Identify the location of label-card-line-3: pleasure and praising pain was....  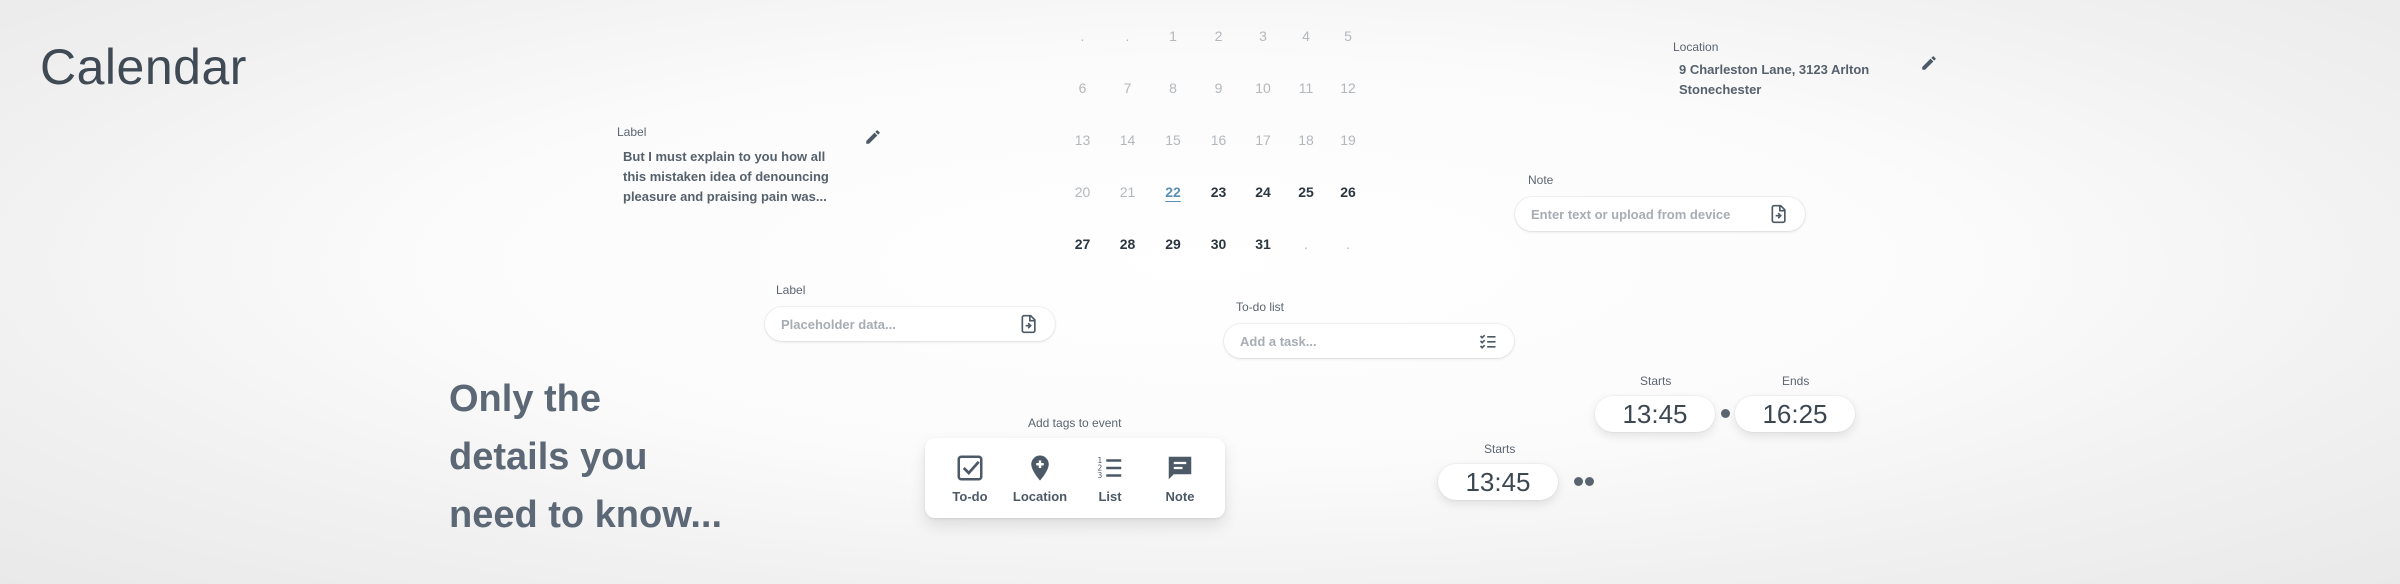
(725, 196).